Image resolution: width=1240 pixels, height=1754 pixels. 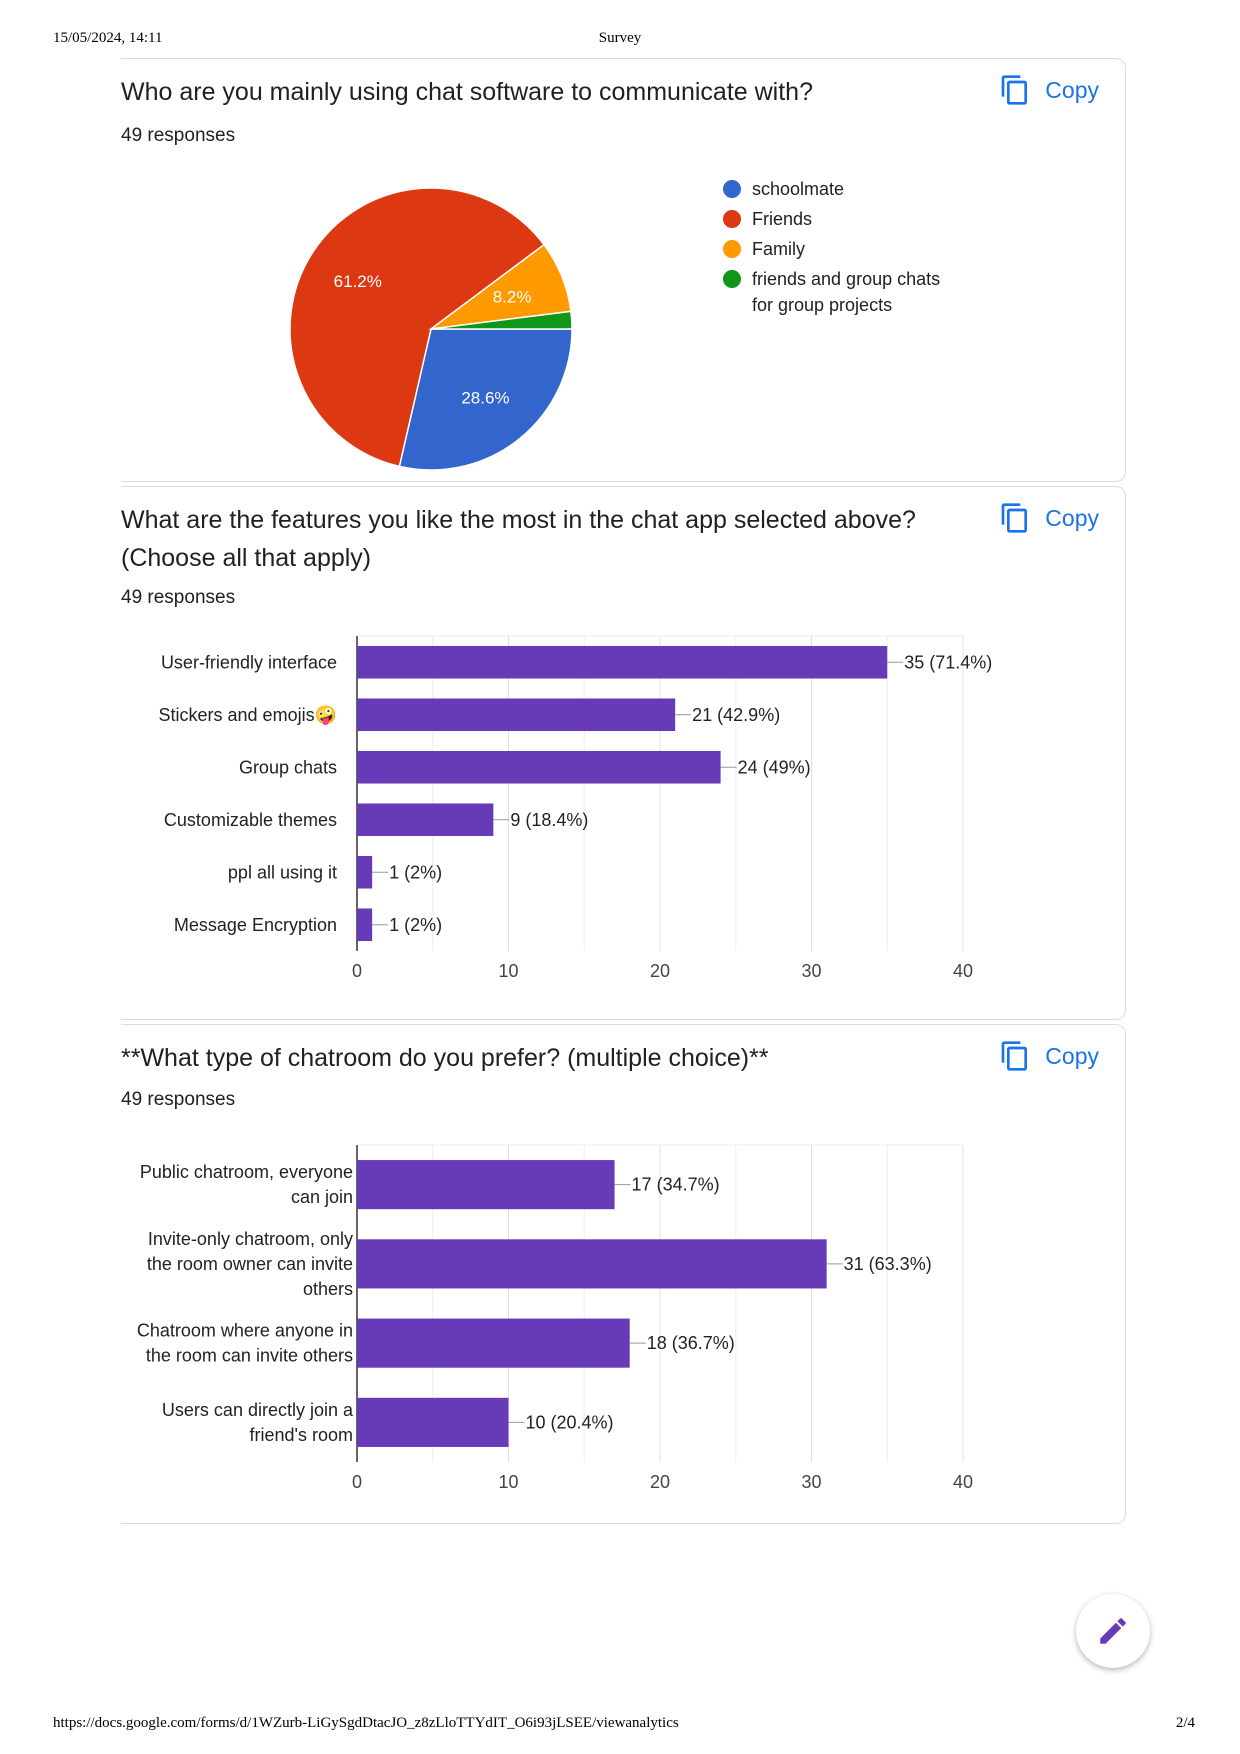 I want to click on pencil-edit-icon, so click(x=1113, y=1631).